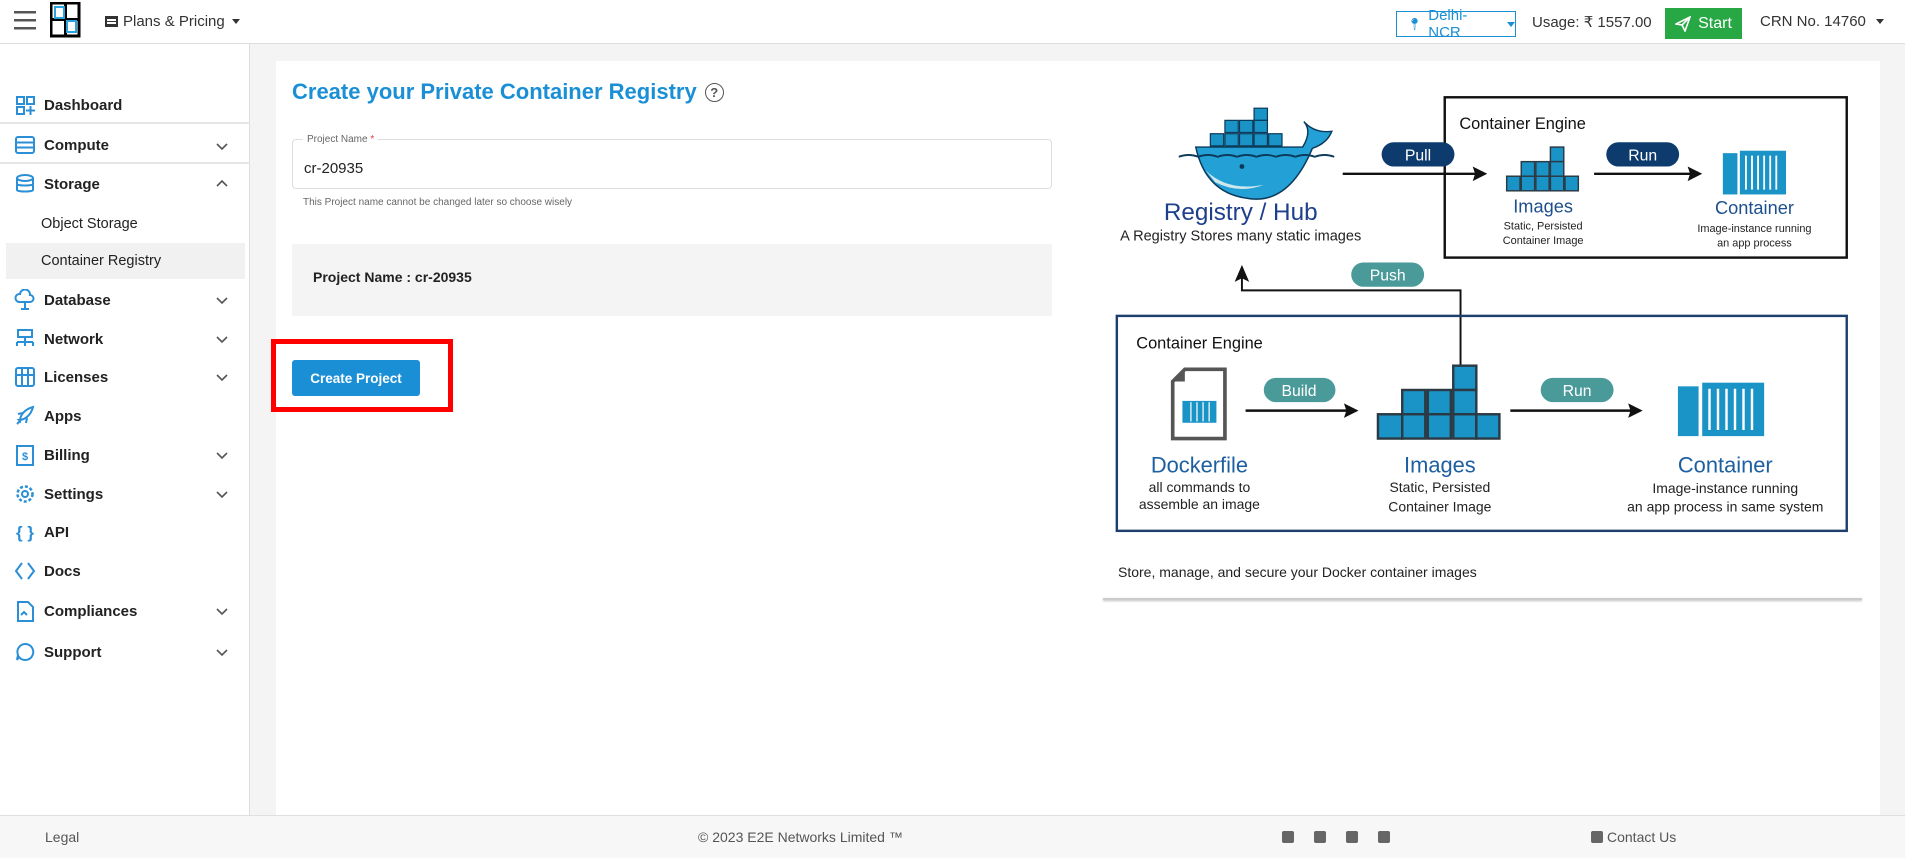  Describe the element at coordinates (63, 416) in the screenshot. I see `sidebar-item-label: Apps` at that location.